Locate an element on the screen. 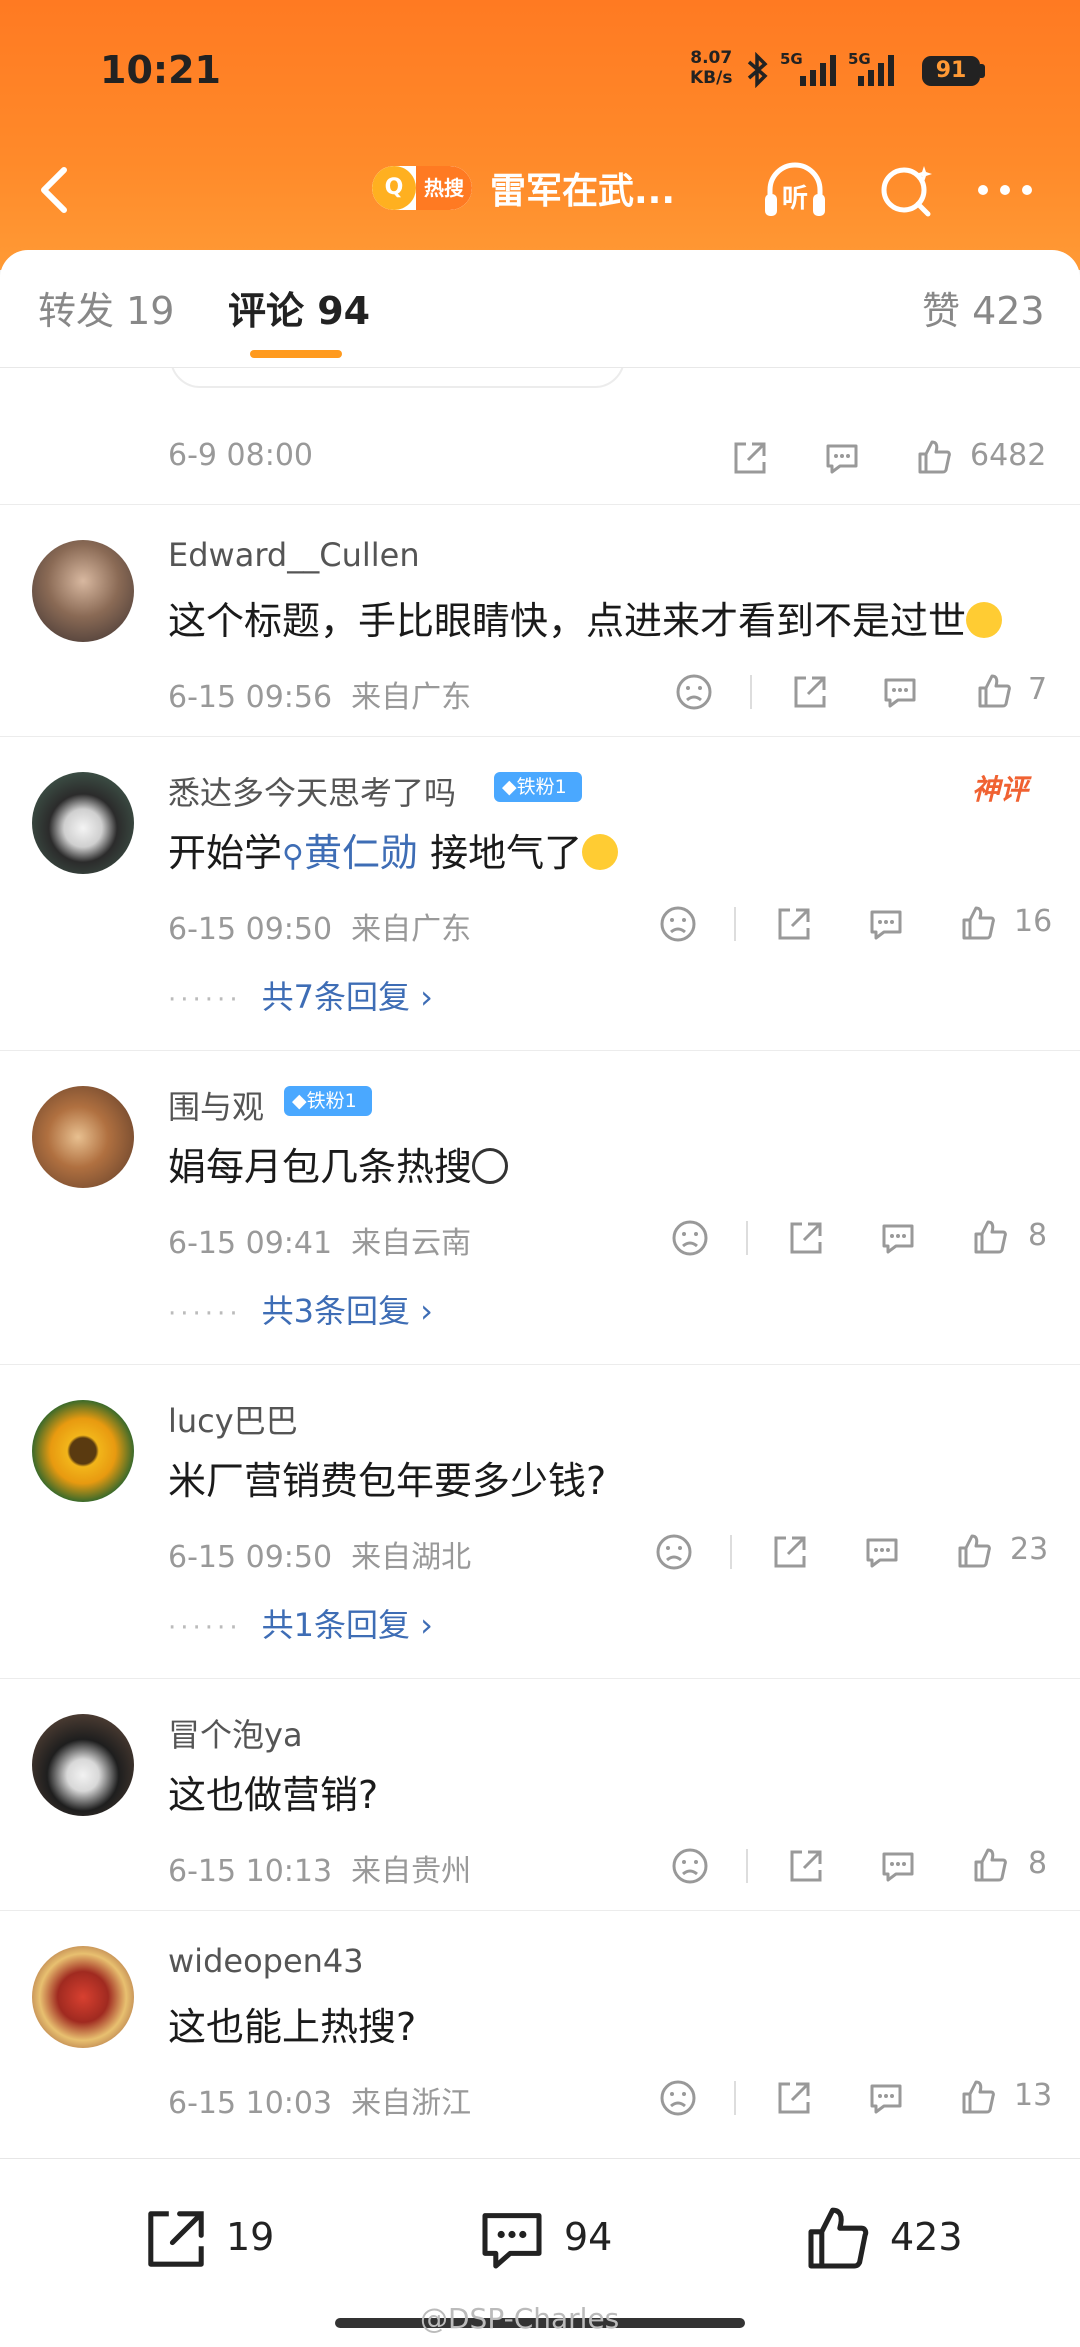 This screenshot has width=1080, height=2347. username: lucy巴巴 is located at coordinates (233, 1419).